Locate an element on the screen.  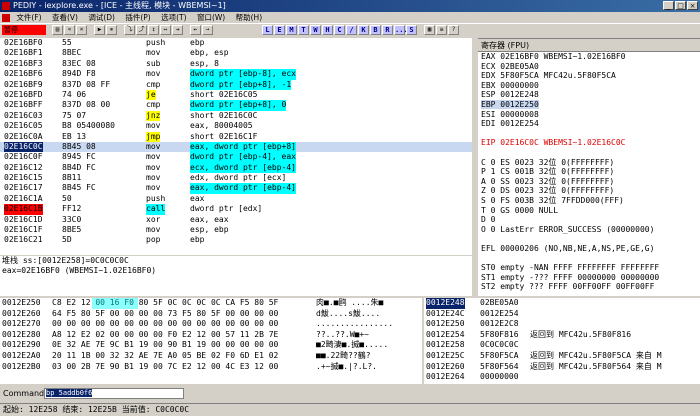
stack-row: 0012E250 0012E2C8 is located at coordinates (562, 324).